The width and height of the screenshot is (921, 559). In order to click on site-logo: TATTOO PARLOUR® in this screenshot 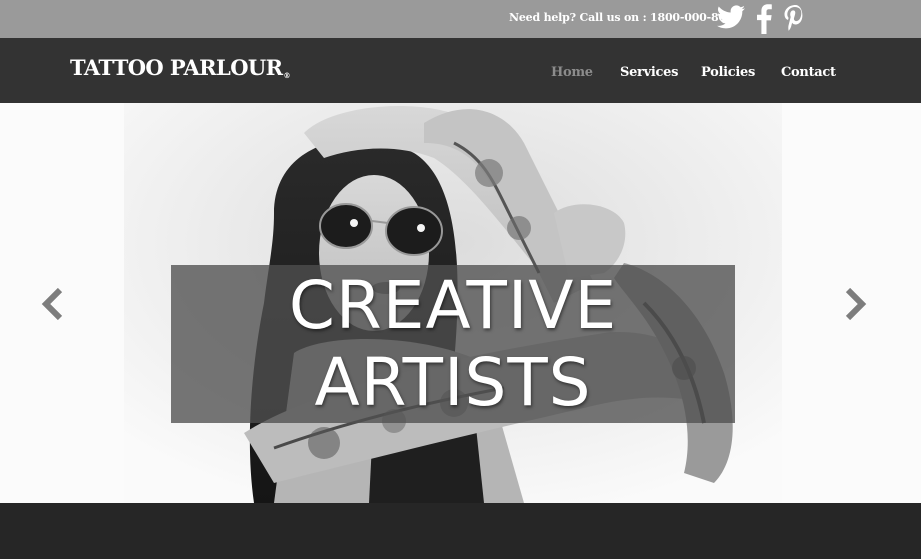, I will do `click(180, 67)`.